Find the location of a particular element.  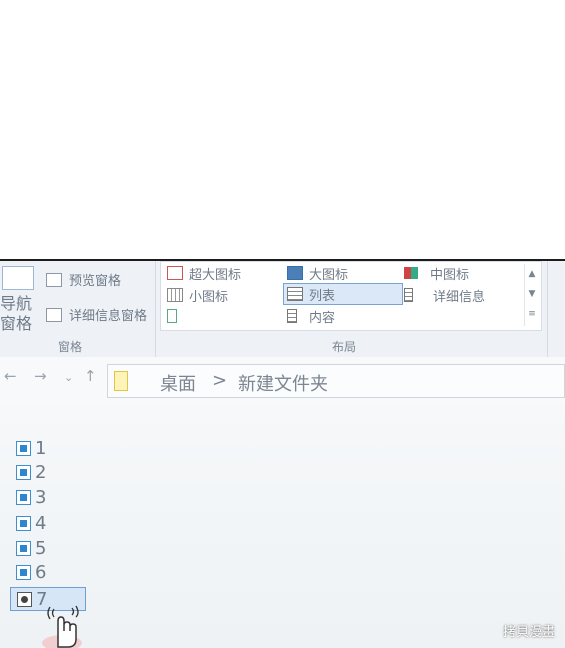

layout-large-icons: 大图标 is located at coordinates (317, 273).